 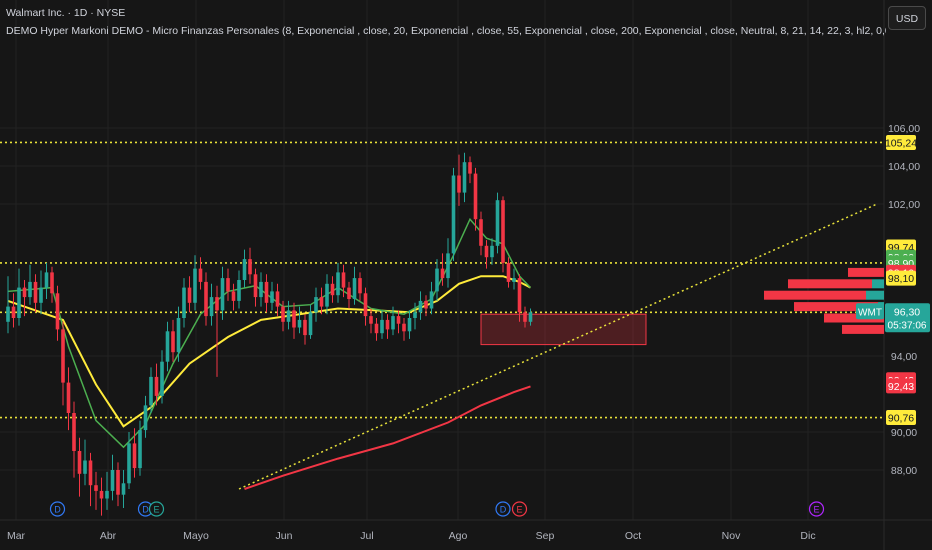 What do you see at coordinates (196, 536) in the screenshot?
I see `x-tick-label: Mayo` at bounding box center [196, 536].